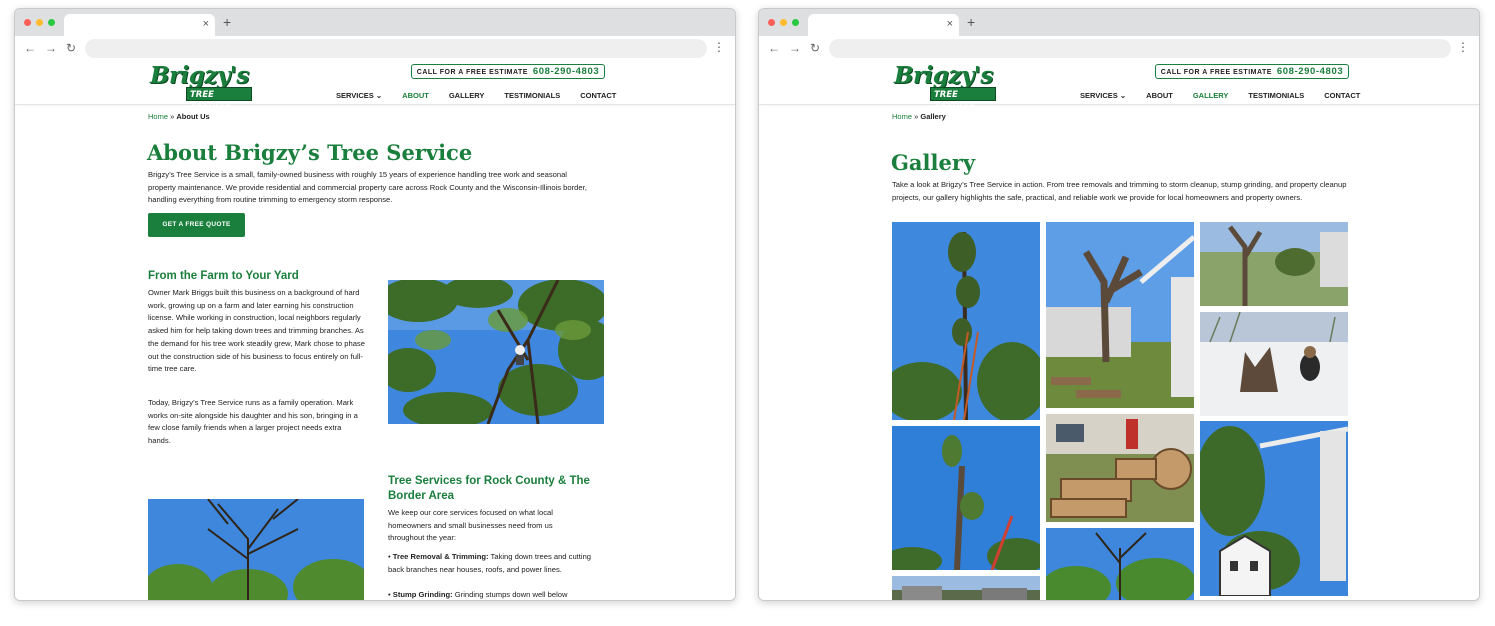  What do you see at coordinates (256, 549) in the screenshot?
I see `large-tree-photo` at bounding box center [256, 549].